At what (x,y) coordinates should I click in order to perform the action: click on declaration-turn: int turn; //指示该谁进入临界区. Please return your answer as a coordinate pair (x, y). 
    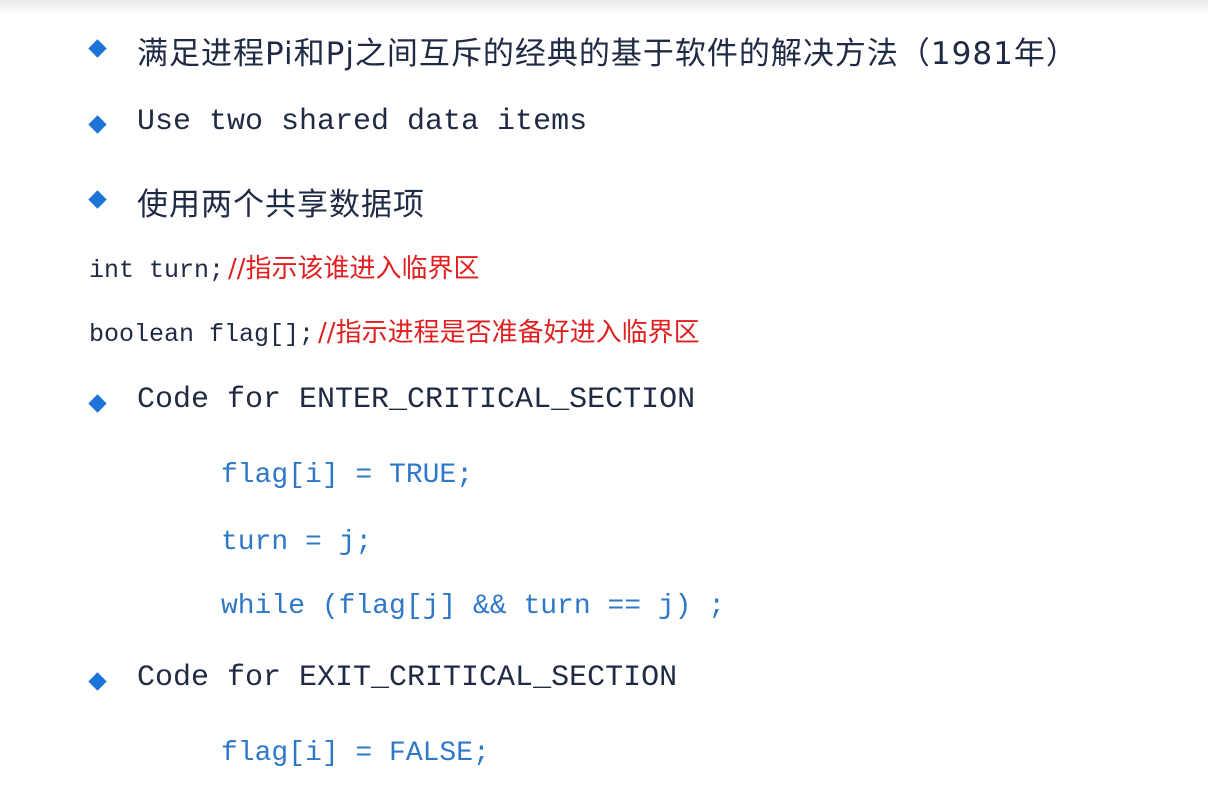
    Looking at the image, I should click on (284, 266).